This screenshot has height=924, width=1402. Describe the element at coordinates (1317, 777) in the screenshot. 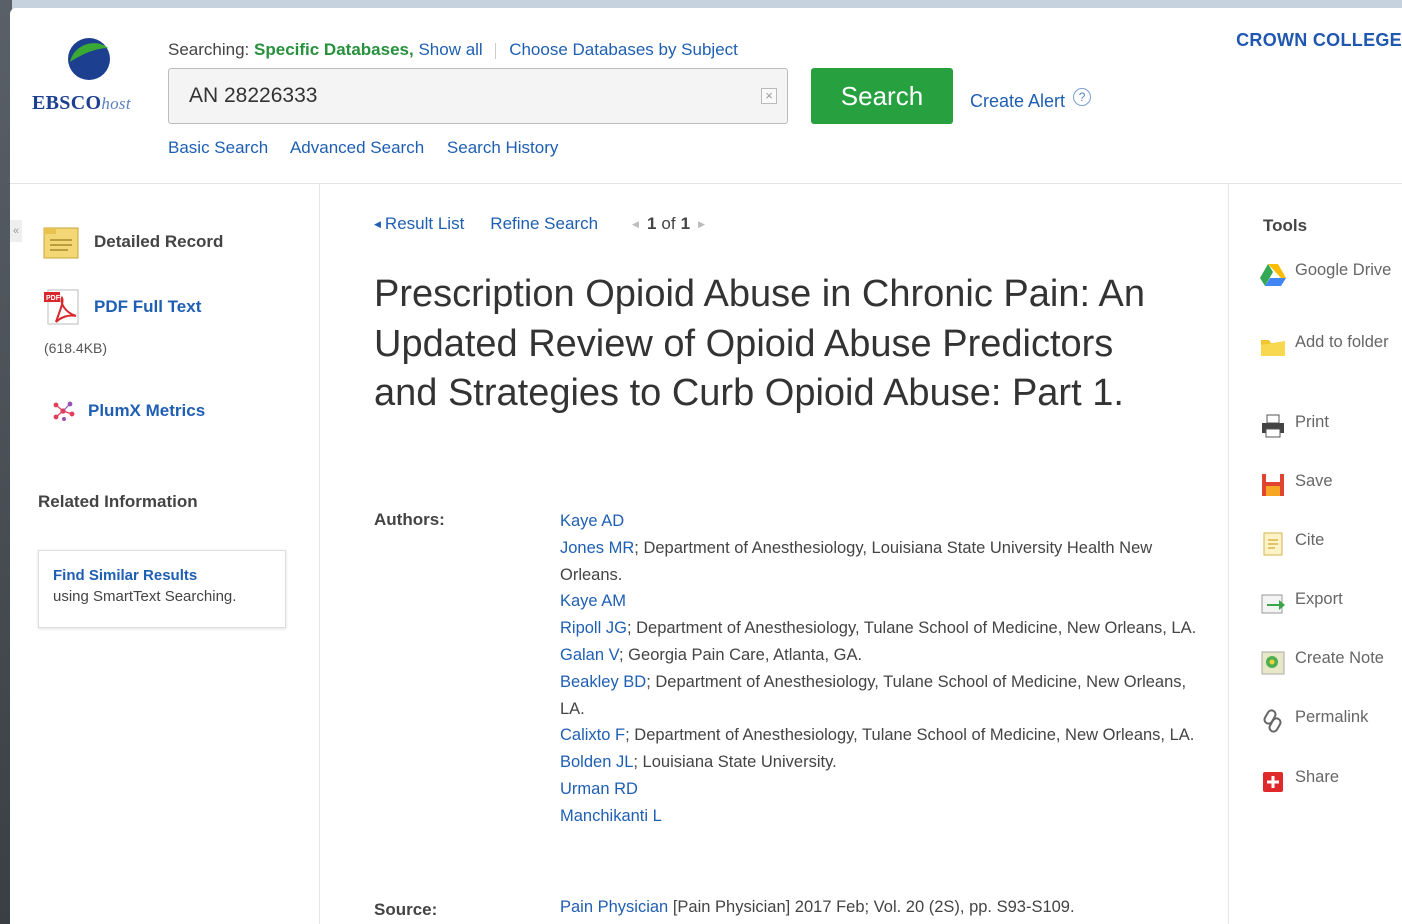

I see `tool-label: Share` at that location.